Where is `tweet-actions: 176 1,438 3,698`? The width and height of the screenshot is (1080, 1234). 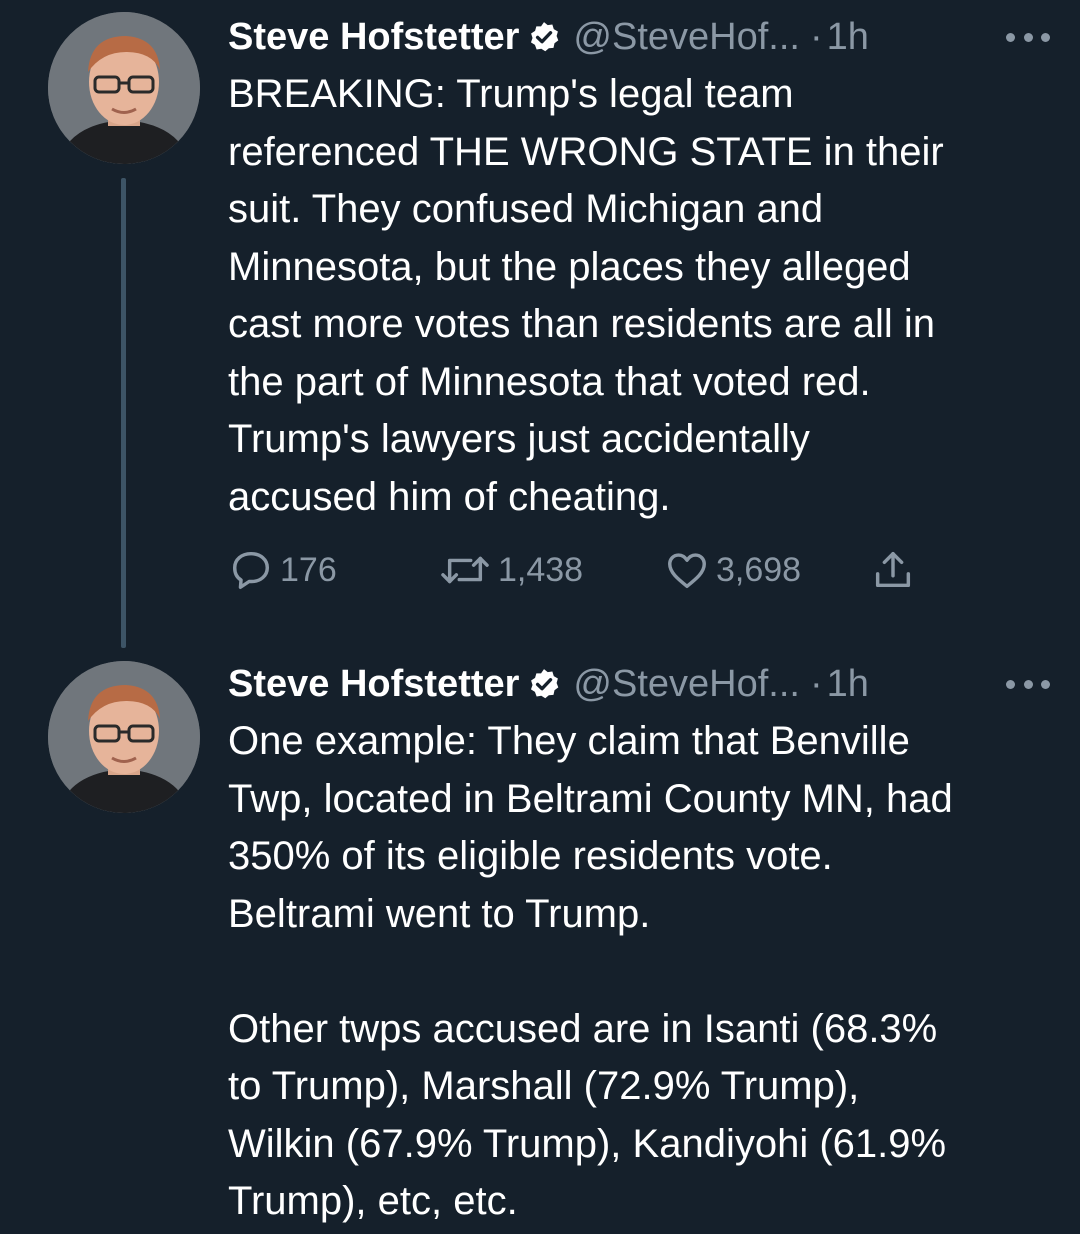 tweet-actions: 176 1,438 3,698 is located at coordinates (572, 570).